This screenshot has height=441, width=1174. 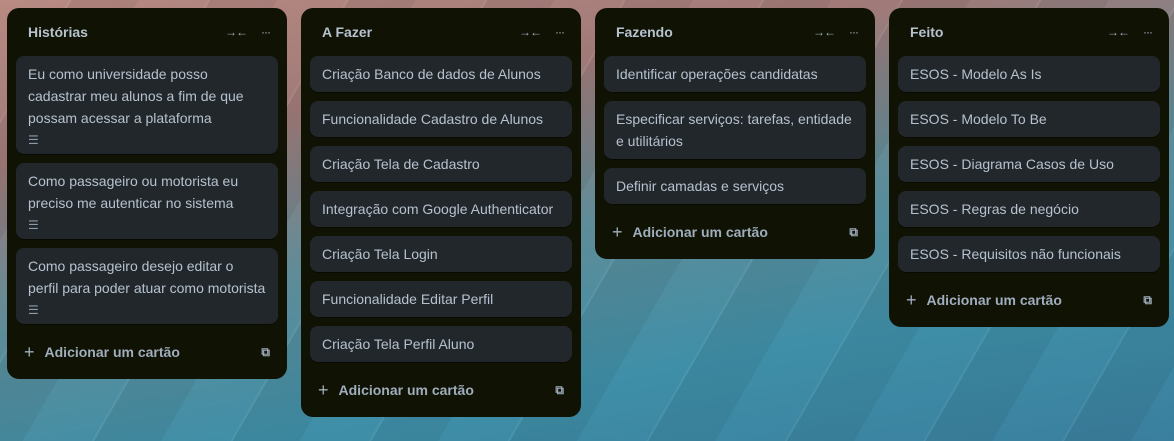 What do you see at coordinates (707, 32) in the screenshot?
I see `list-title: Fazendo` at bounding box center [707, 32].